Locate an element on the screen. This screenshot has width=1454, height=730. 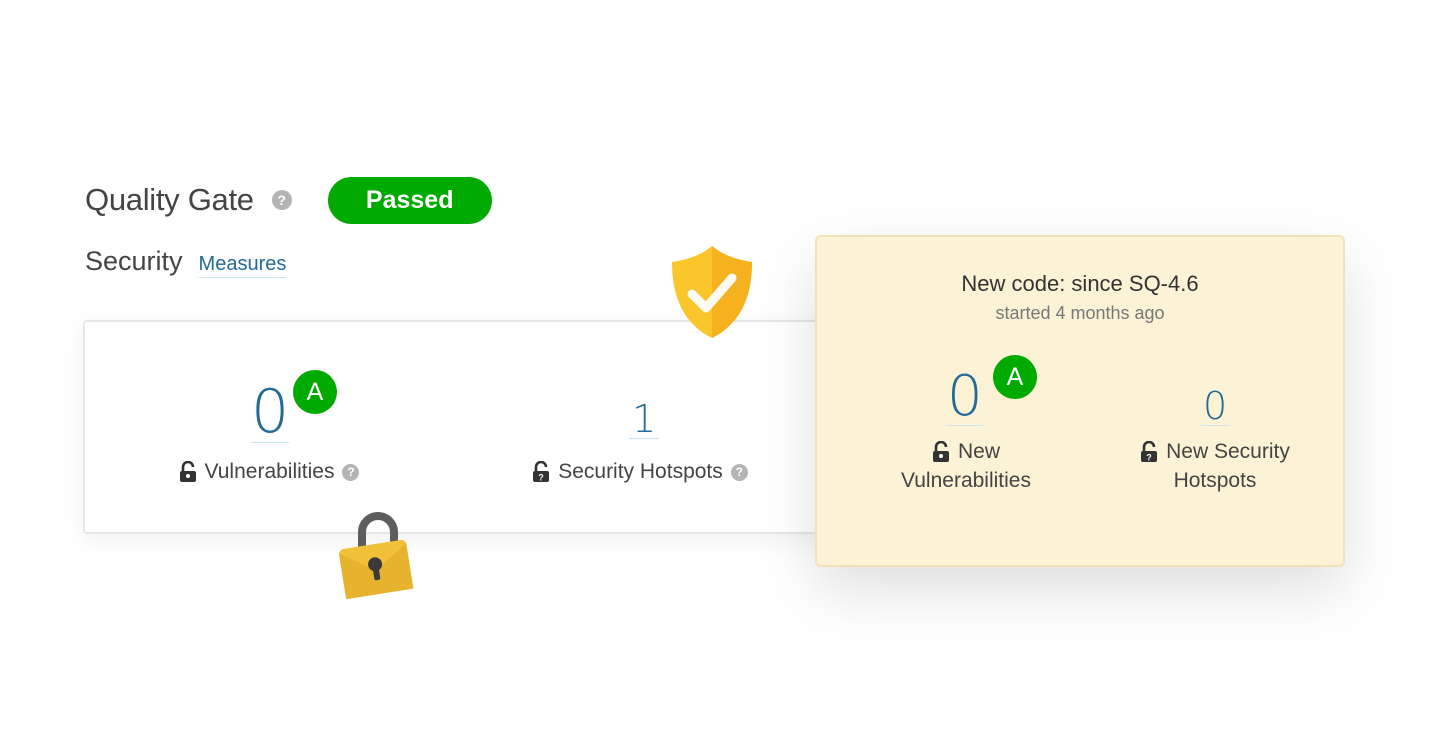
hotspots-label: Security Hotspots is located at coordinates (640, 471).